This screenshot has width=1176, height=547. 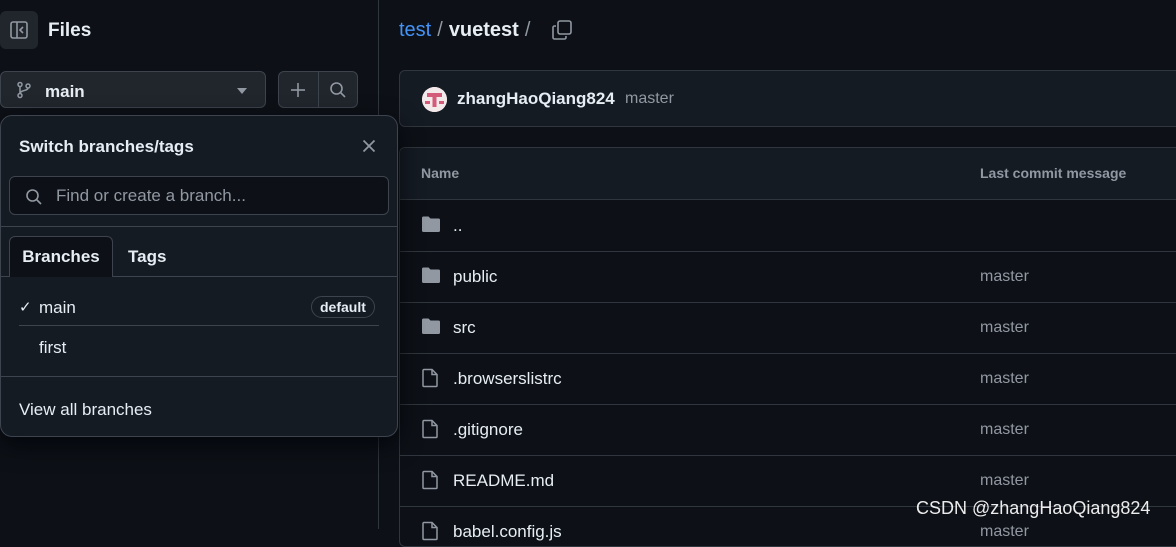 I want to click on avatar, so click(x=434, y=99).